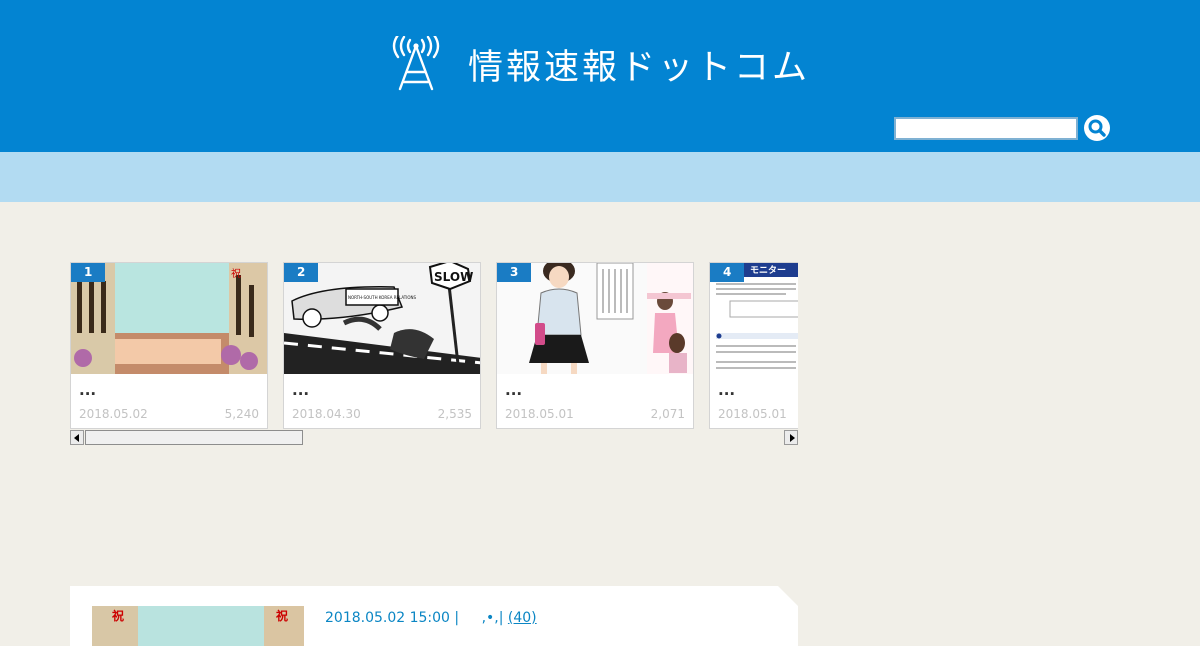  I want to click on card-views: 5,240, so click(241, 414).